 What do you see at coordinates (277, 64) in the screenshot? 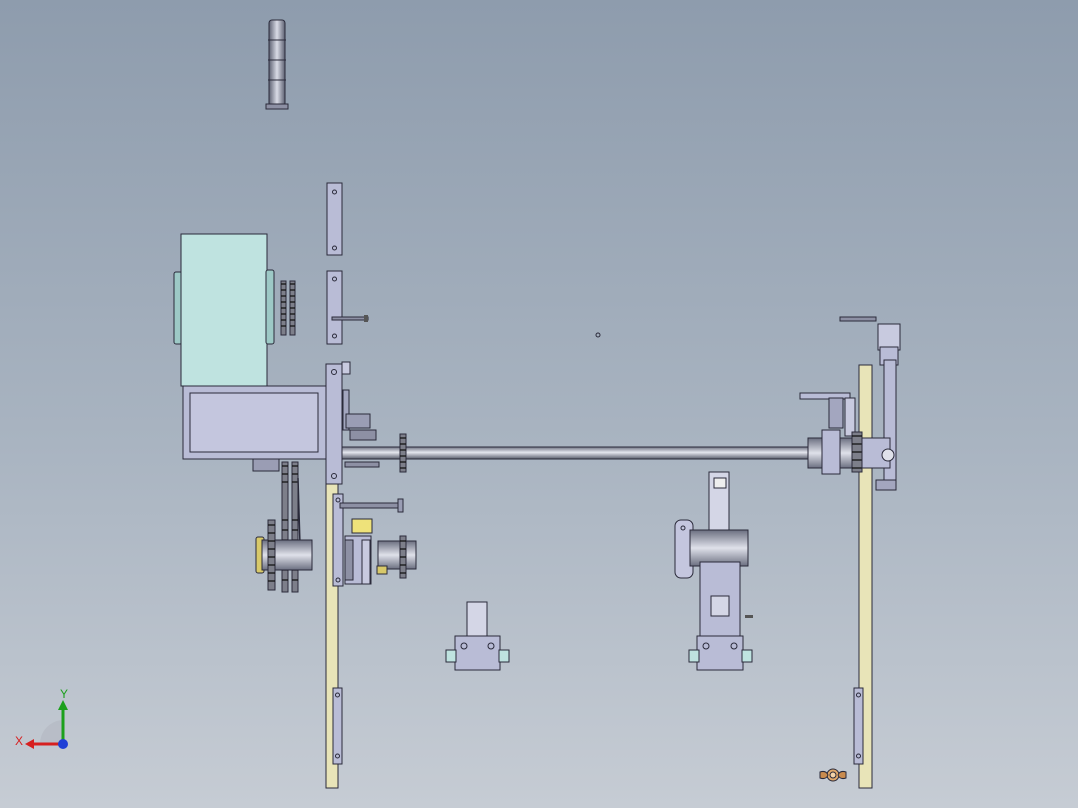
I see `top-cylinder-part` at bounding box center [277, 64].